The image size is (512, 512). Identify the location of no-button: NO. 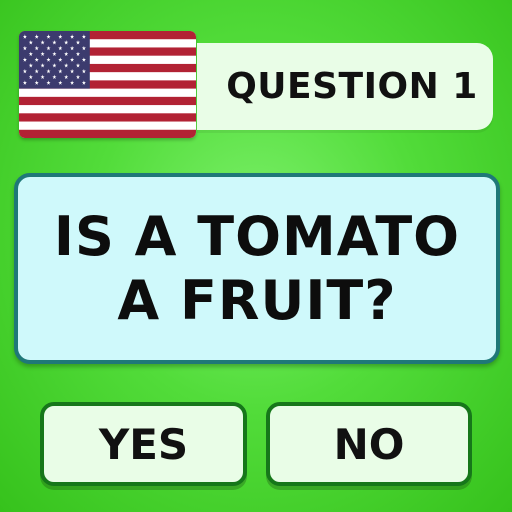
(369, 444).